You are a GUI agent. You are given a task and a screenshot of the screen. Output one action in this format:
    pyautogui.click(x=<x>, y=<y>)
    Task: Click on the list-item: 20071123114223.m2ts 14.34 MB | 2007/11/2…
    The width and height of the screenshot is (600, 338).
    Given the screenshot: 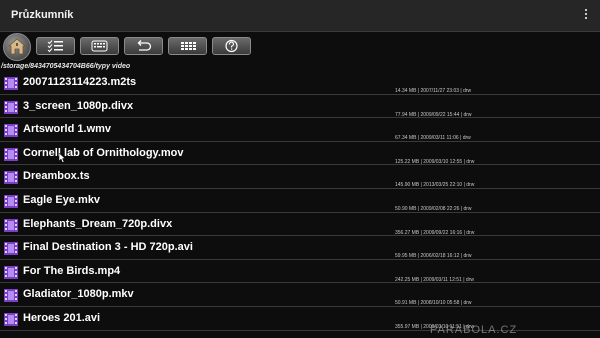 What is the action you would take?
    pyautogui.click(x=300, y=83)
    